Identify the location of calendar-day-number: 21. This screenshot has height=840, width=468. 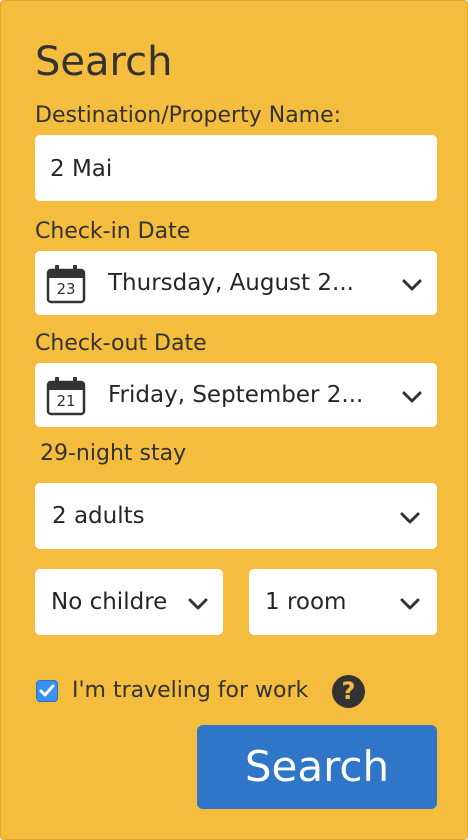
(66, 401).